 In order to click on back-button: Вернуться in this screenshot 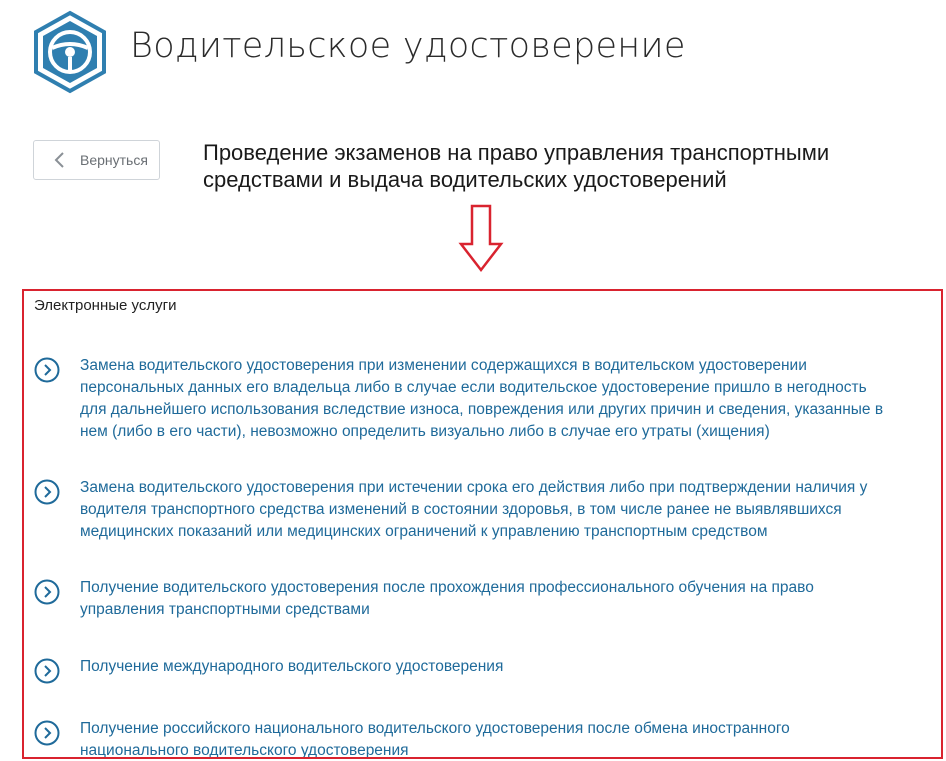, I will do `click(96, 160)`.